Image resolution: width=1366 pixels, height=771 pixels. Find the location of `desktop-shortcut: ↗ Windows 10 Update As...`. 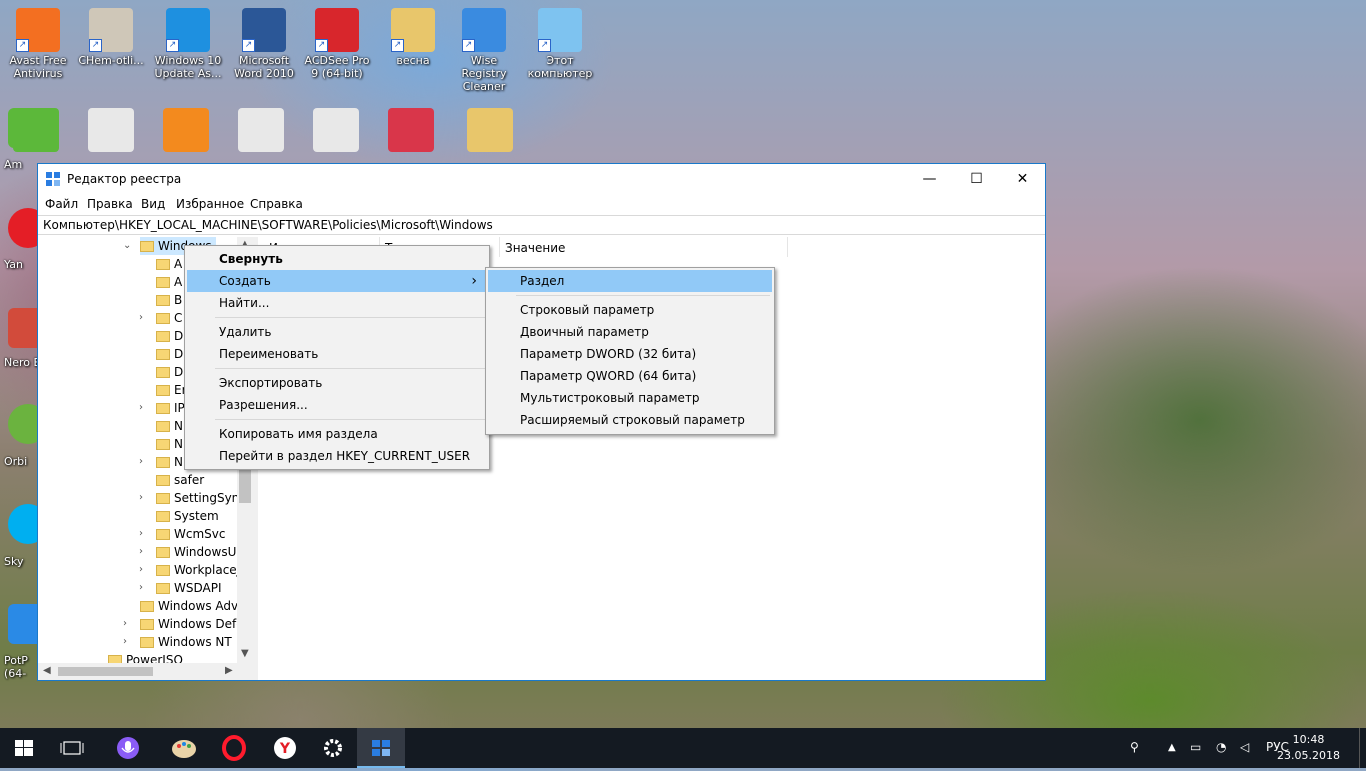

desktop-shortcut: ↗ Windows 10 Update As... is located at coordinates (188, 44).